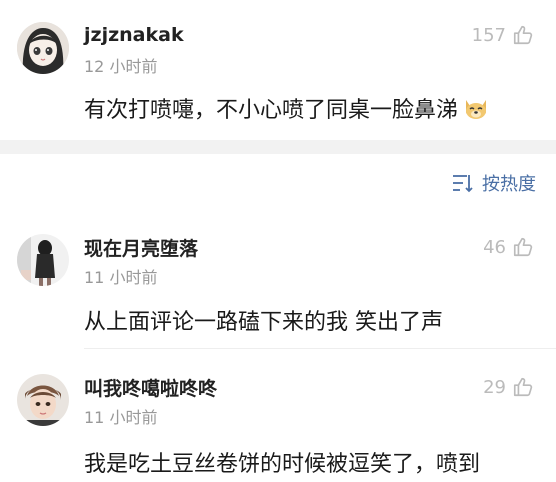  What do you see at coordinates (488, 35) in the screenshot?
I see `like-count: 157` at bounding box center [488, 35].